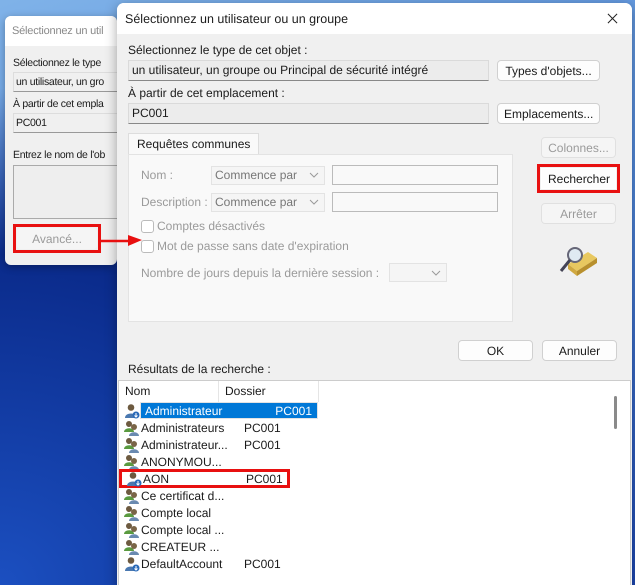 This screenshot has height=585, width=635. Describe the element at coordinates (157, 175) in the screenshot. I see `field-label: Nom :` at that location.